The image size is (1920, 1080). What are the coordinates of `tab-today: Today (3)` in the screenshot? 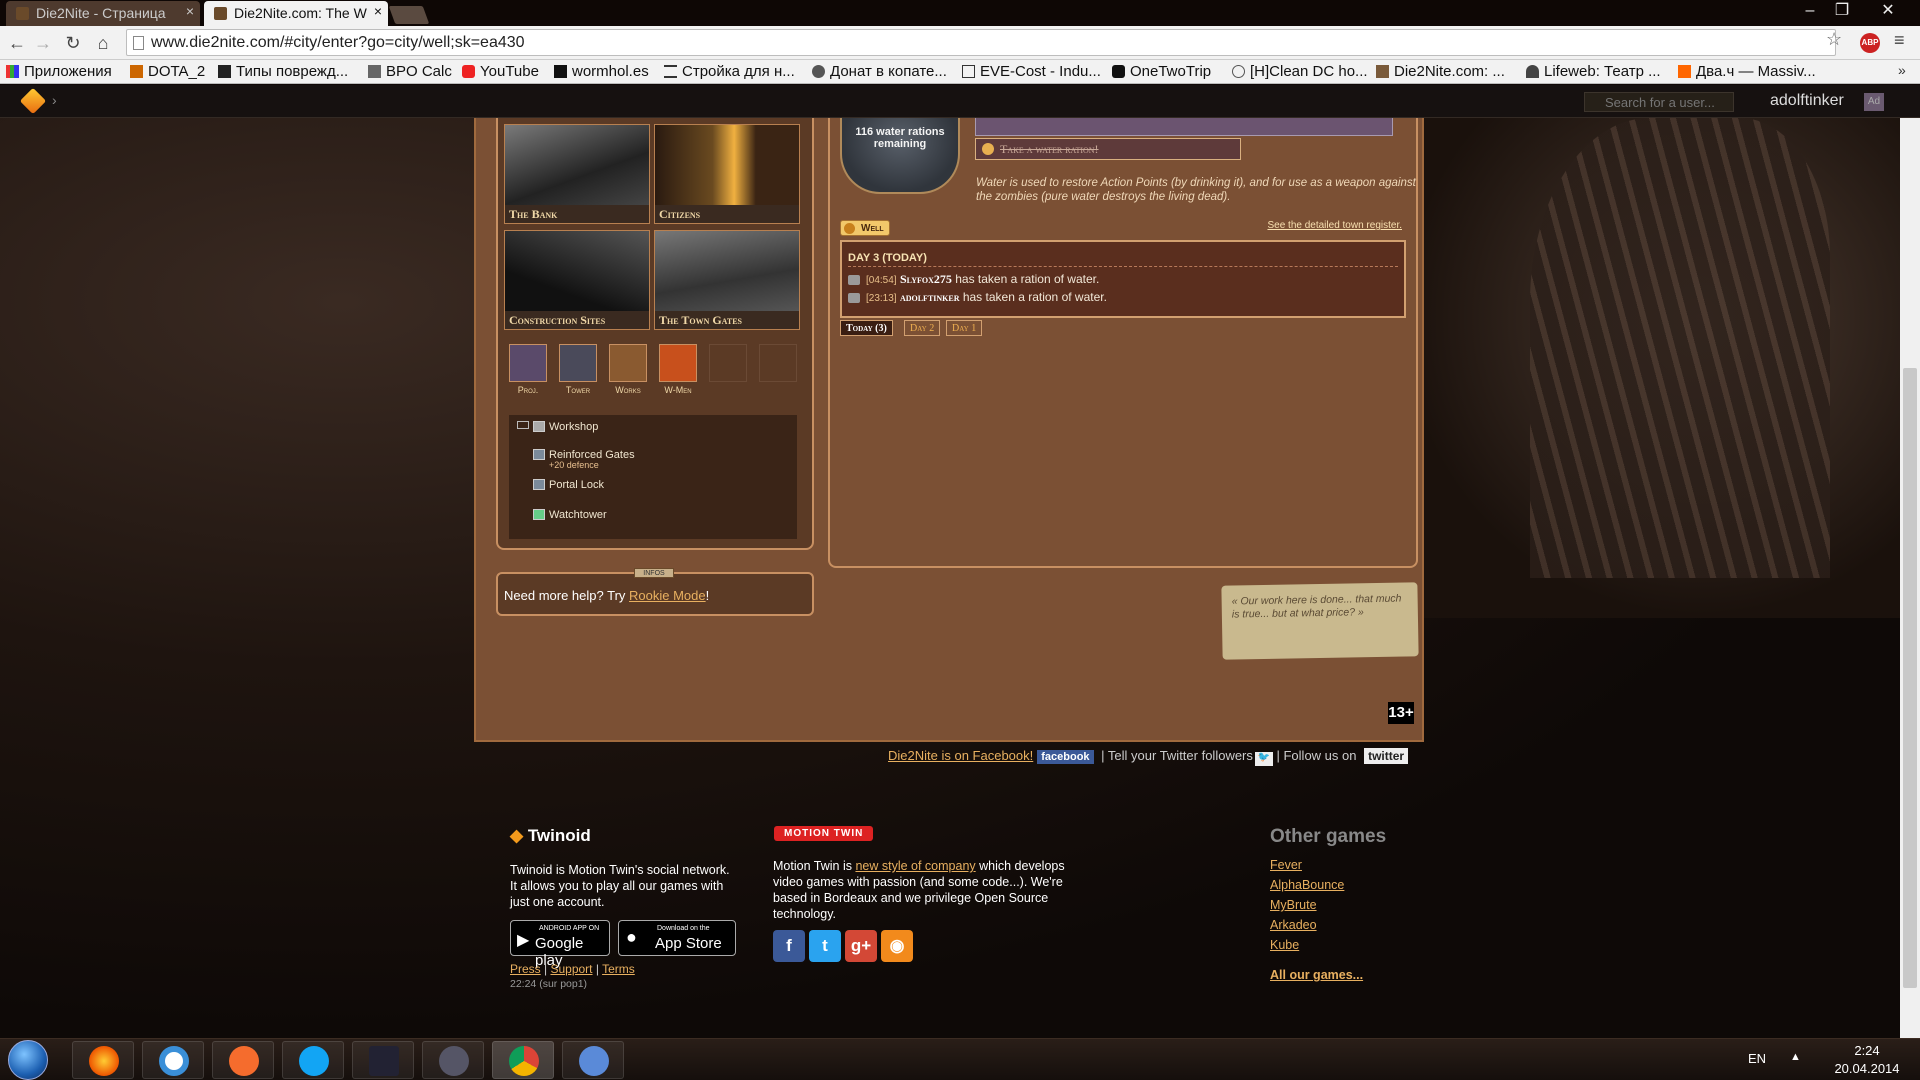 It's located at (866, 328).